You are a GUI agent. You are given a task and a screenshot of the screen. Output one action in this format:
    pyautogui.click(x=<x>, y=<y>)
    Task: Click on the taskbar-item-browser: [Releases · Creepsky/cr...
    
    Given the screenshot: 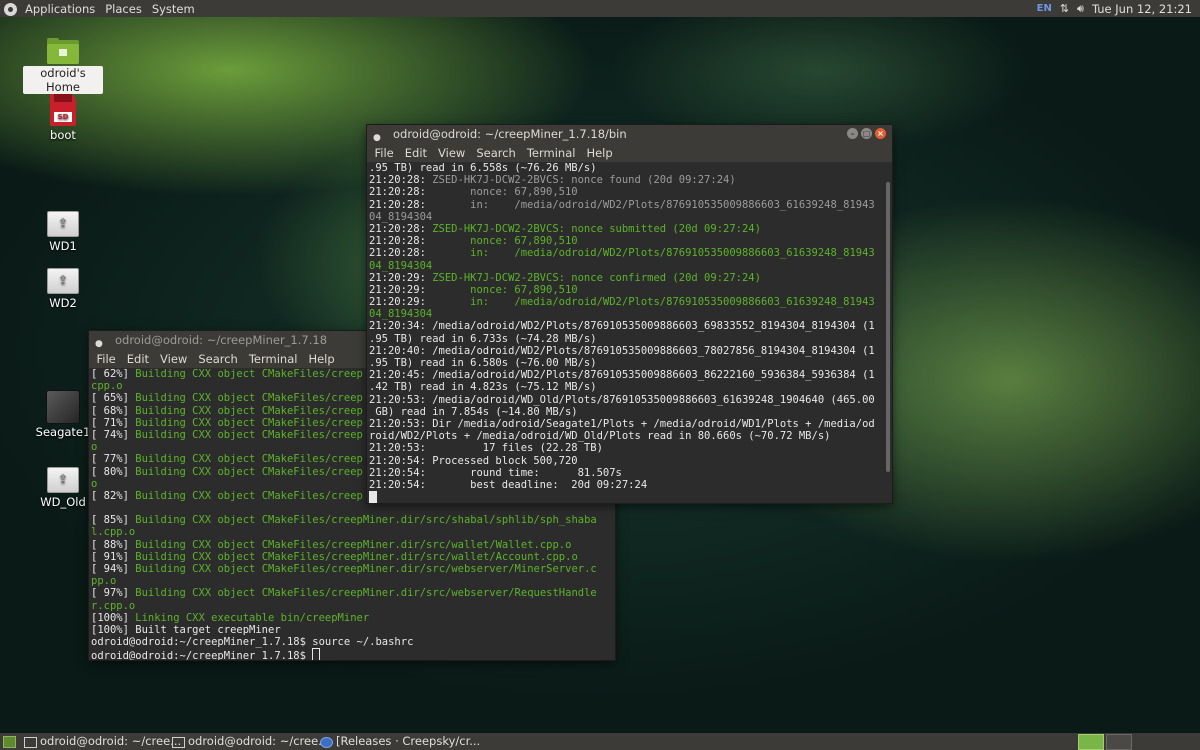 What is the action you would take?
    pyautogui.click(x=399, y=741)
    